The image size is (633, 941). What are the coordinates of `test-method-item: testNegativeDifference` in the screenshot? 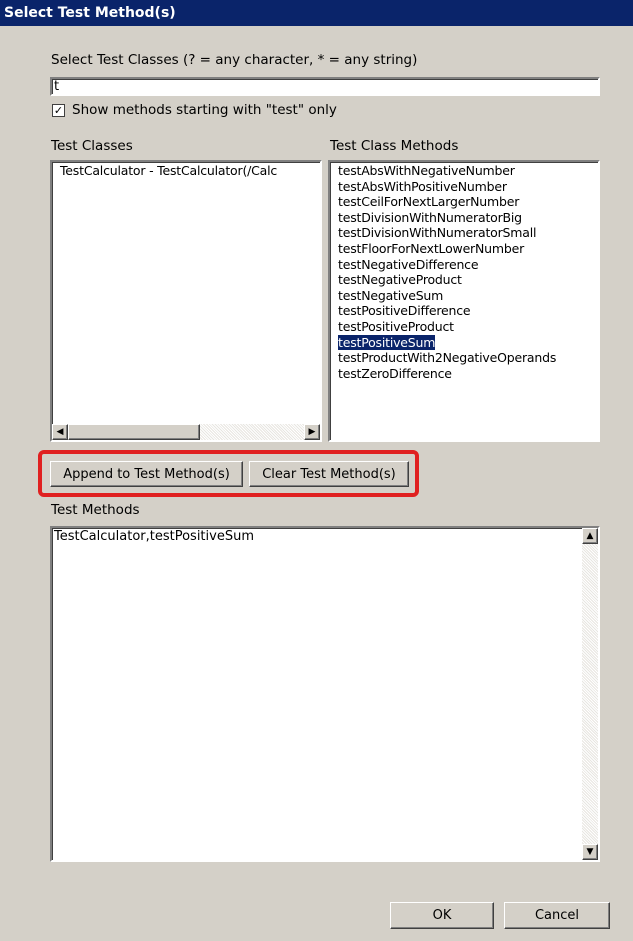 It's located at (464, 265).